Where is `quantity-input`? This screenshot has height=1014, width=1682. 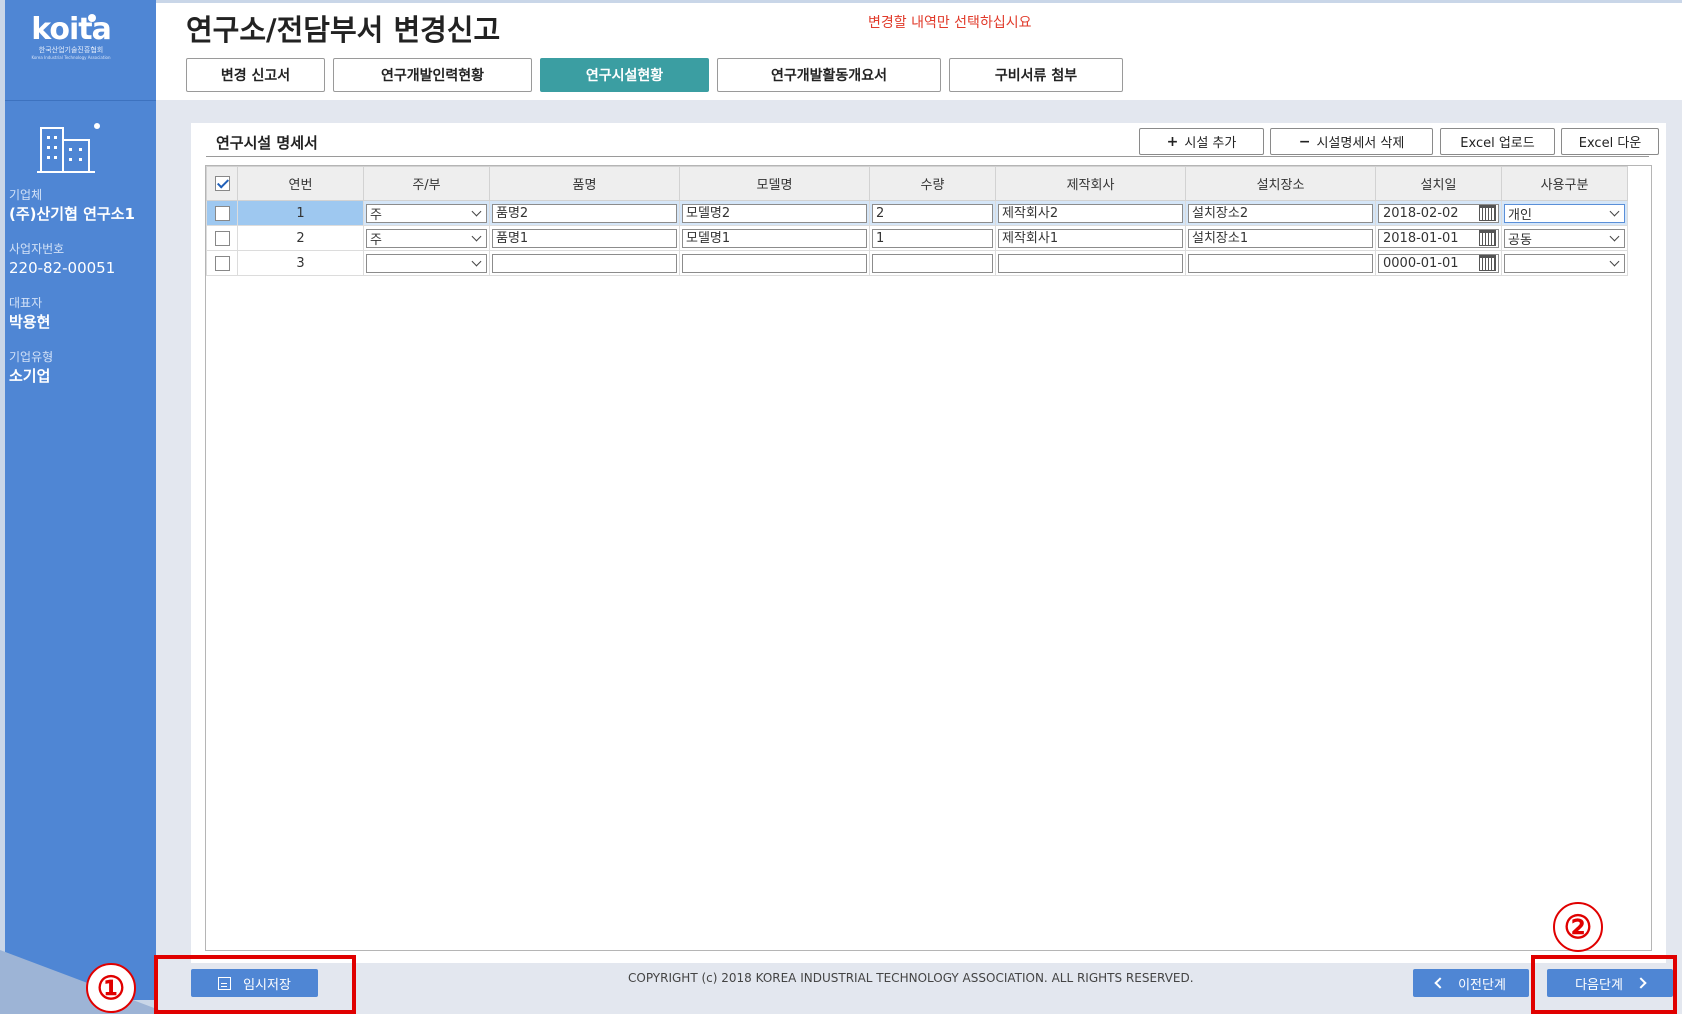
quantity-input is located at coordinates (932, 263).